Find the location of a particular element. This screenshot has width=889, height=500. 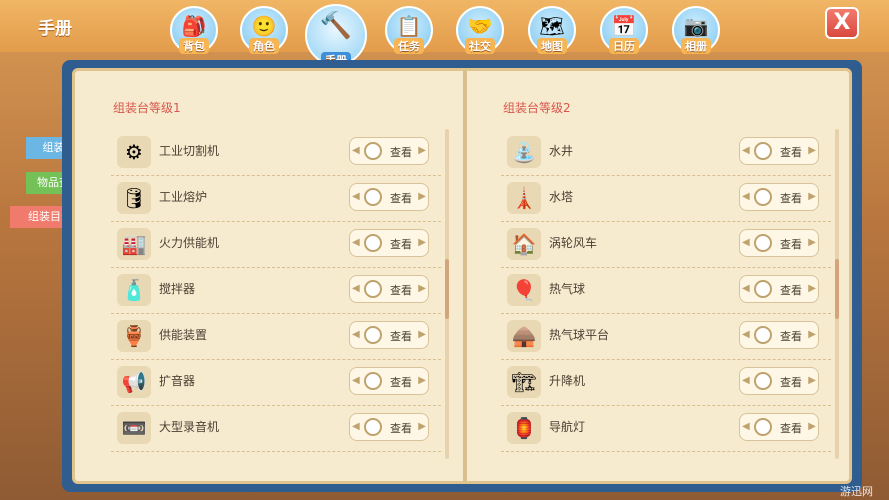

item-name: 水塔 is located at coordinates (561, 197).